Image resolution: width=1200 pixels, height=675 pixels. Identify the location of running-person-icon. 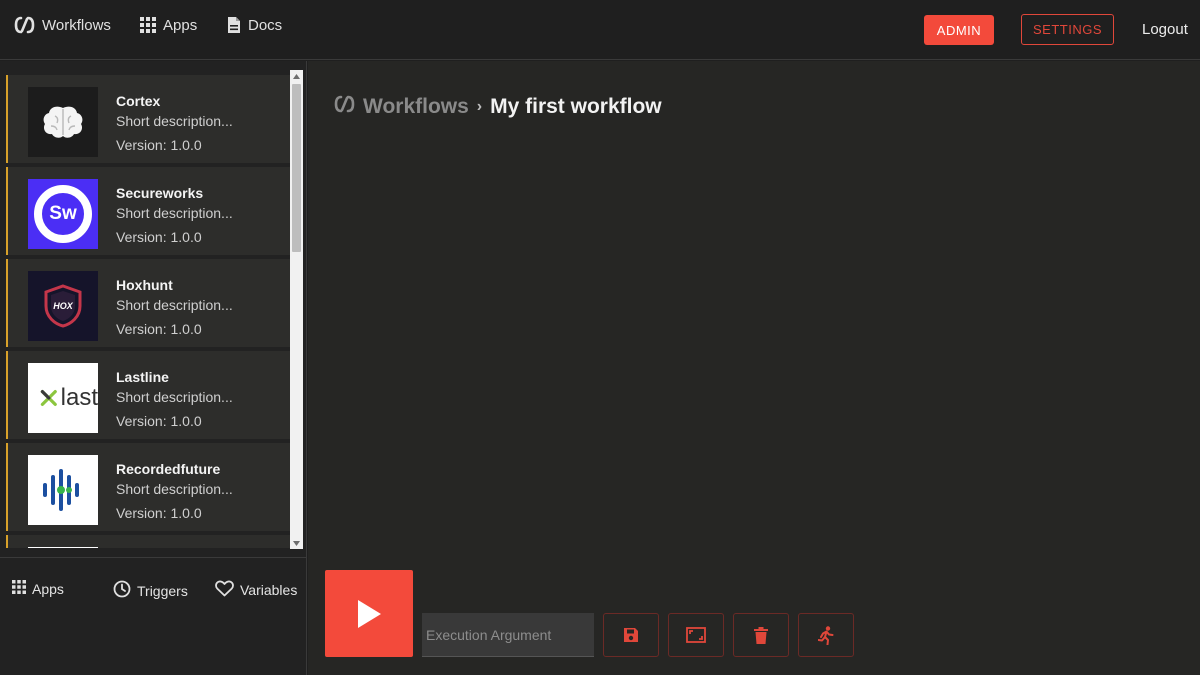
(826, 635).